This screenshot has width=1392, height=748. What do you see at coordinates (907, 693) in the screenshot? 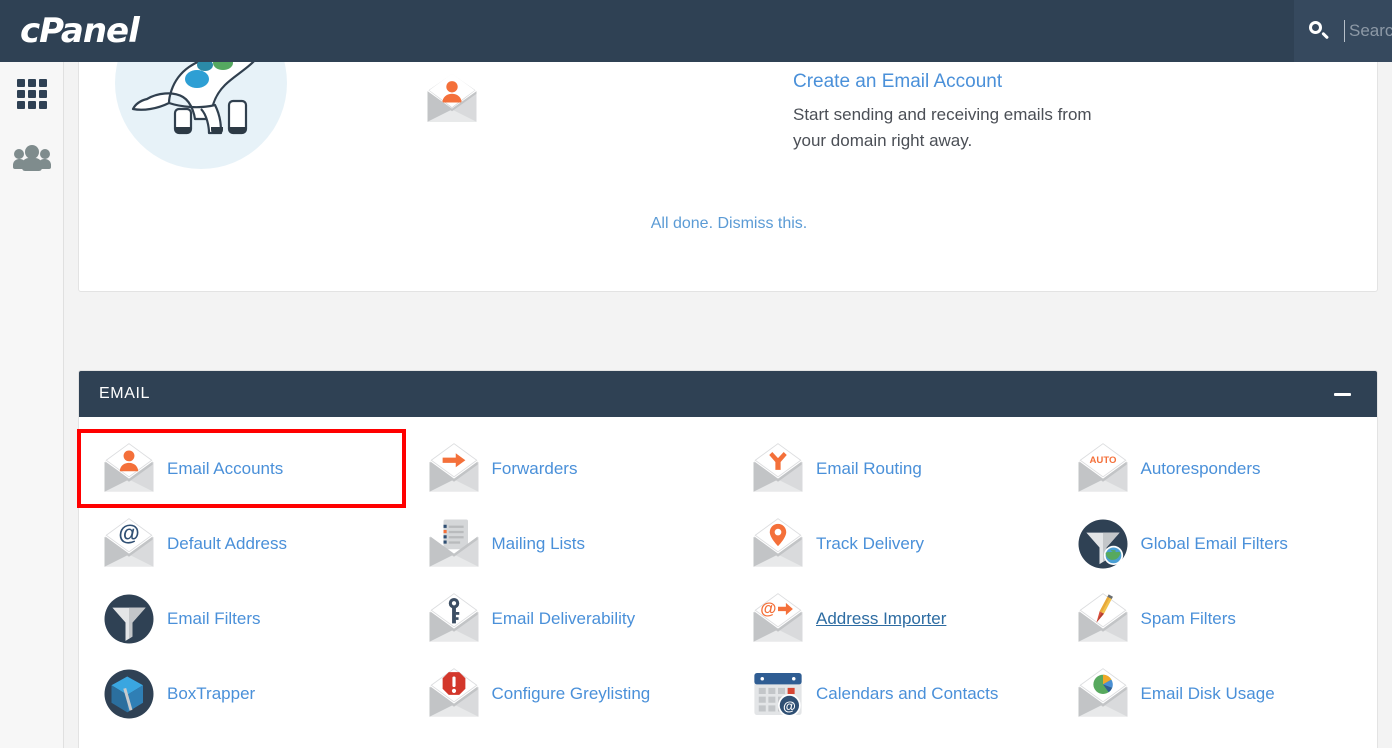
I see `tile-label: Calendars and Contacts` at bounding box center [907, 693].